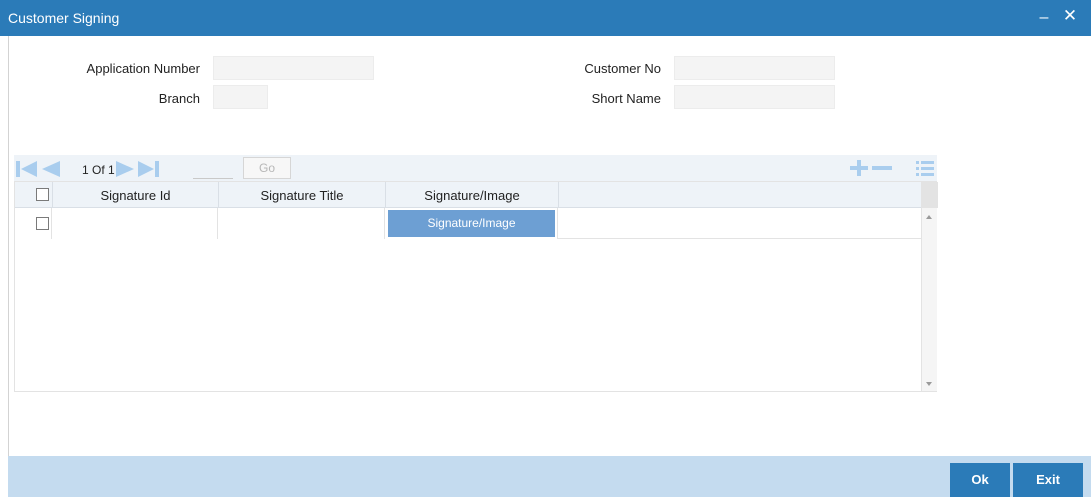 This screenshot has width=1091, height=497. I want to click on window-title: Customer Signing, so click(64, 18).